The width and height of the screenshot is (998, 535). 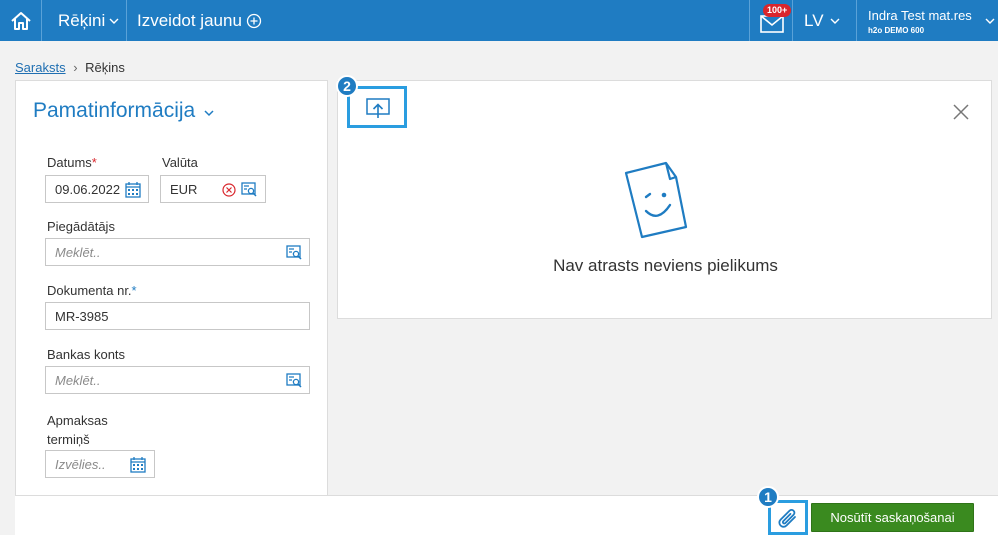 I want to click on create-new-menu: Izveidot jaunu, so click(x=199, y=20).